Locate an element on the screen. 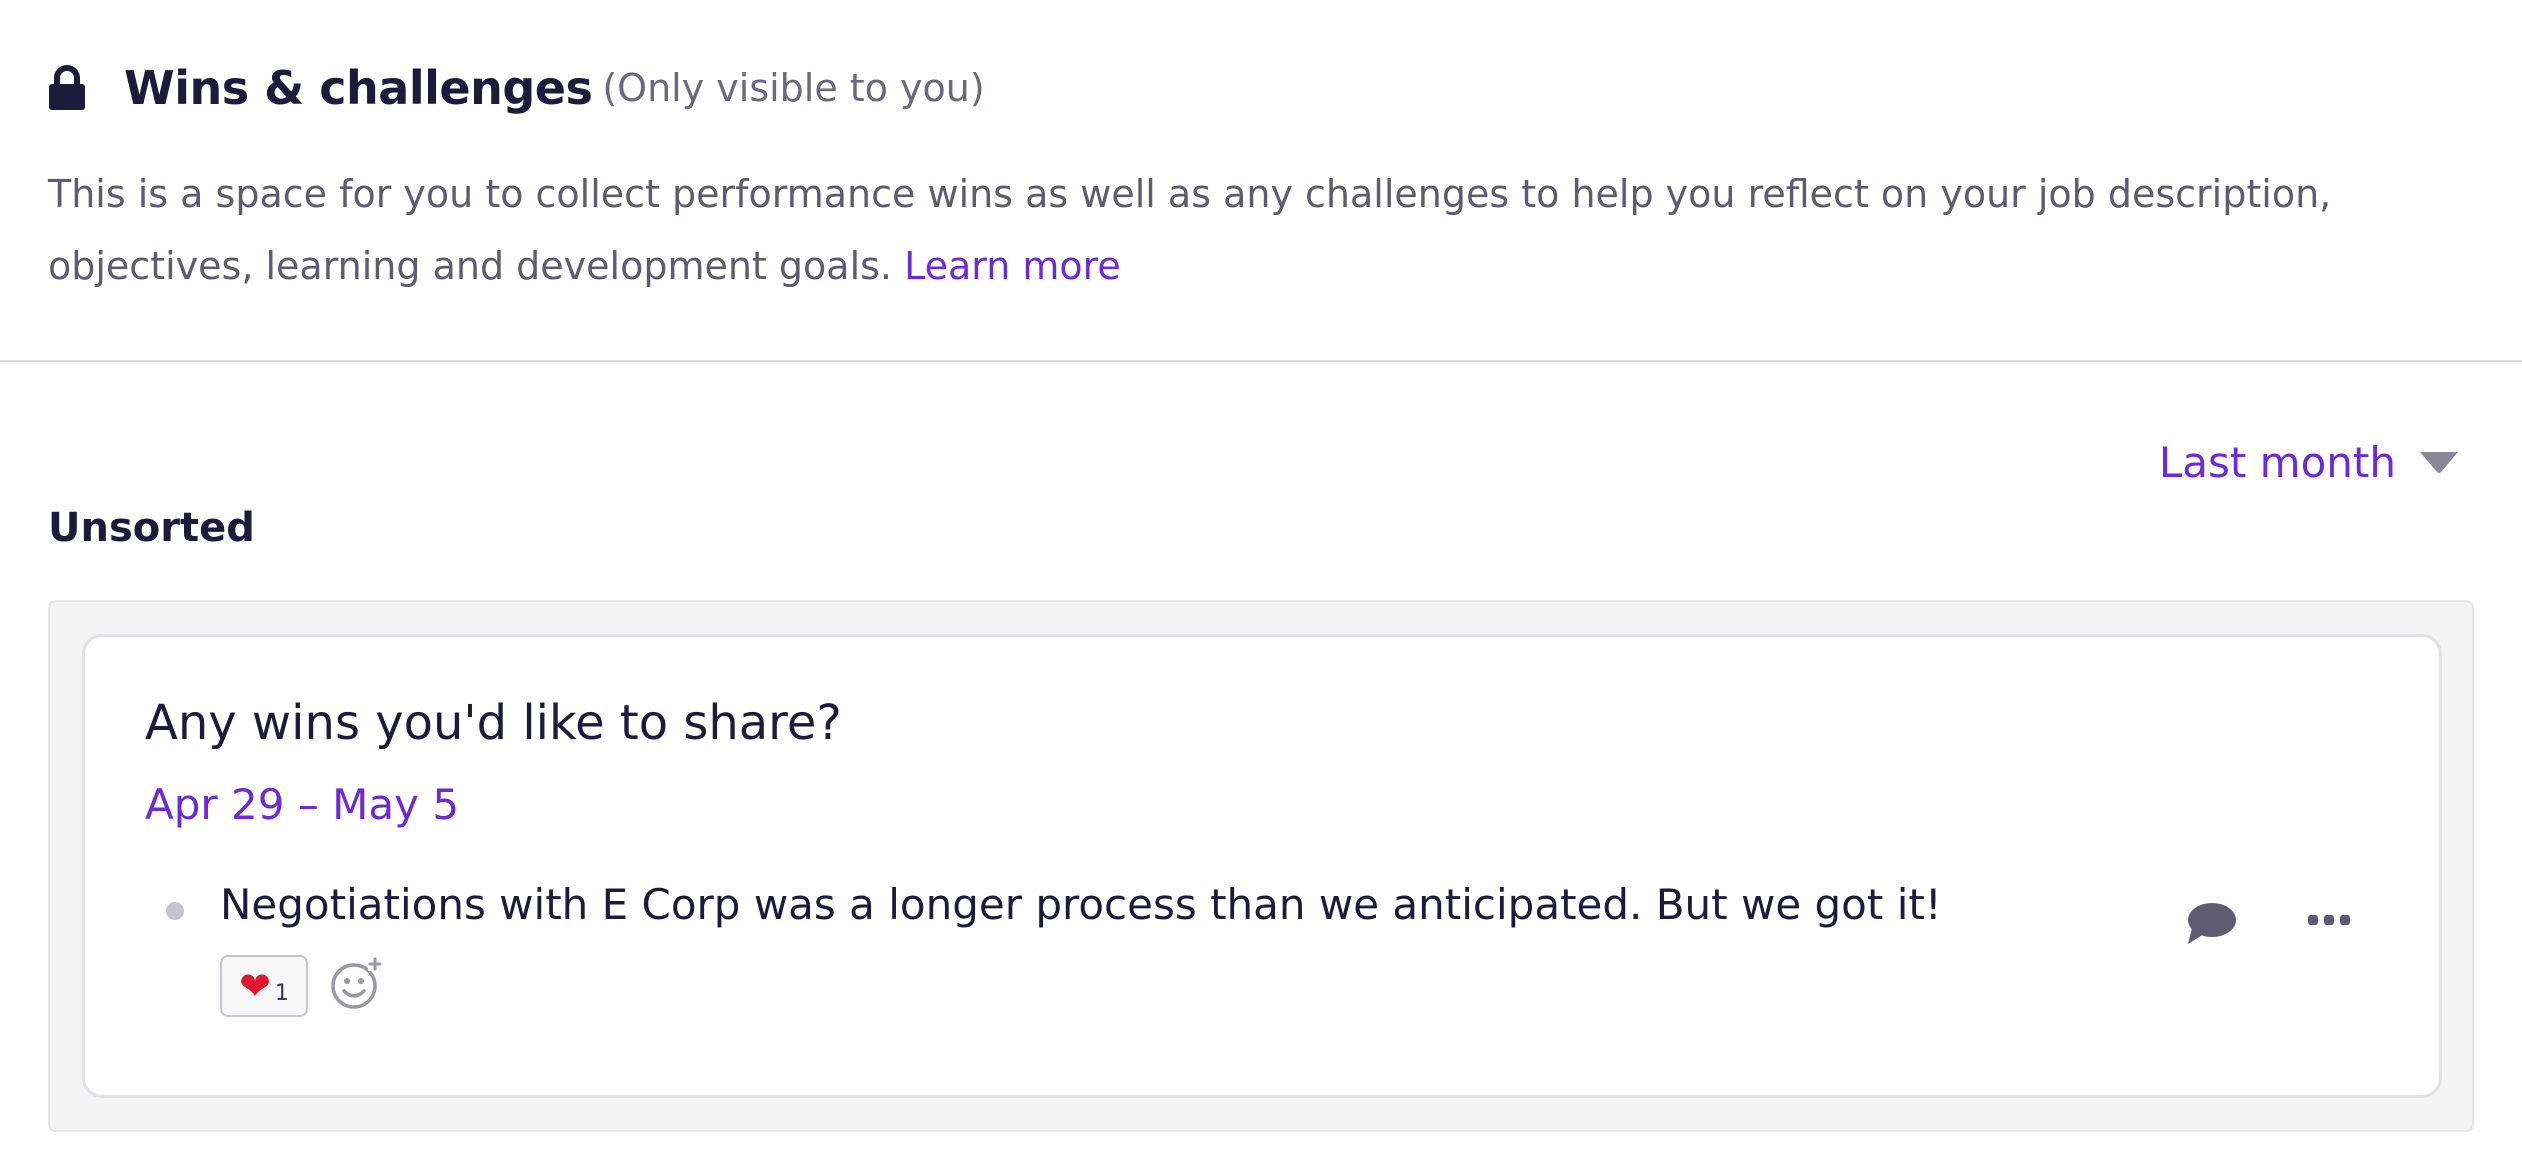 Image resolution: width=2522 pixels, height=1156 pixels. card-prompt: Any wins you'd like to share? is located at coordinates (493, 723).